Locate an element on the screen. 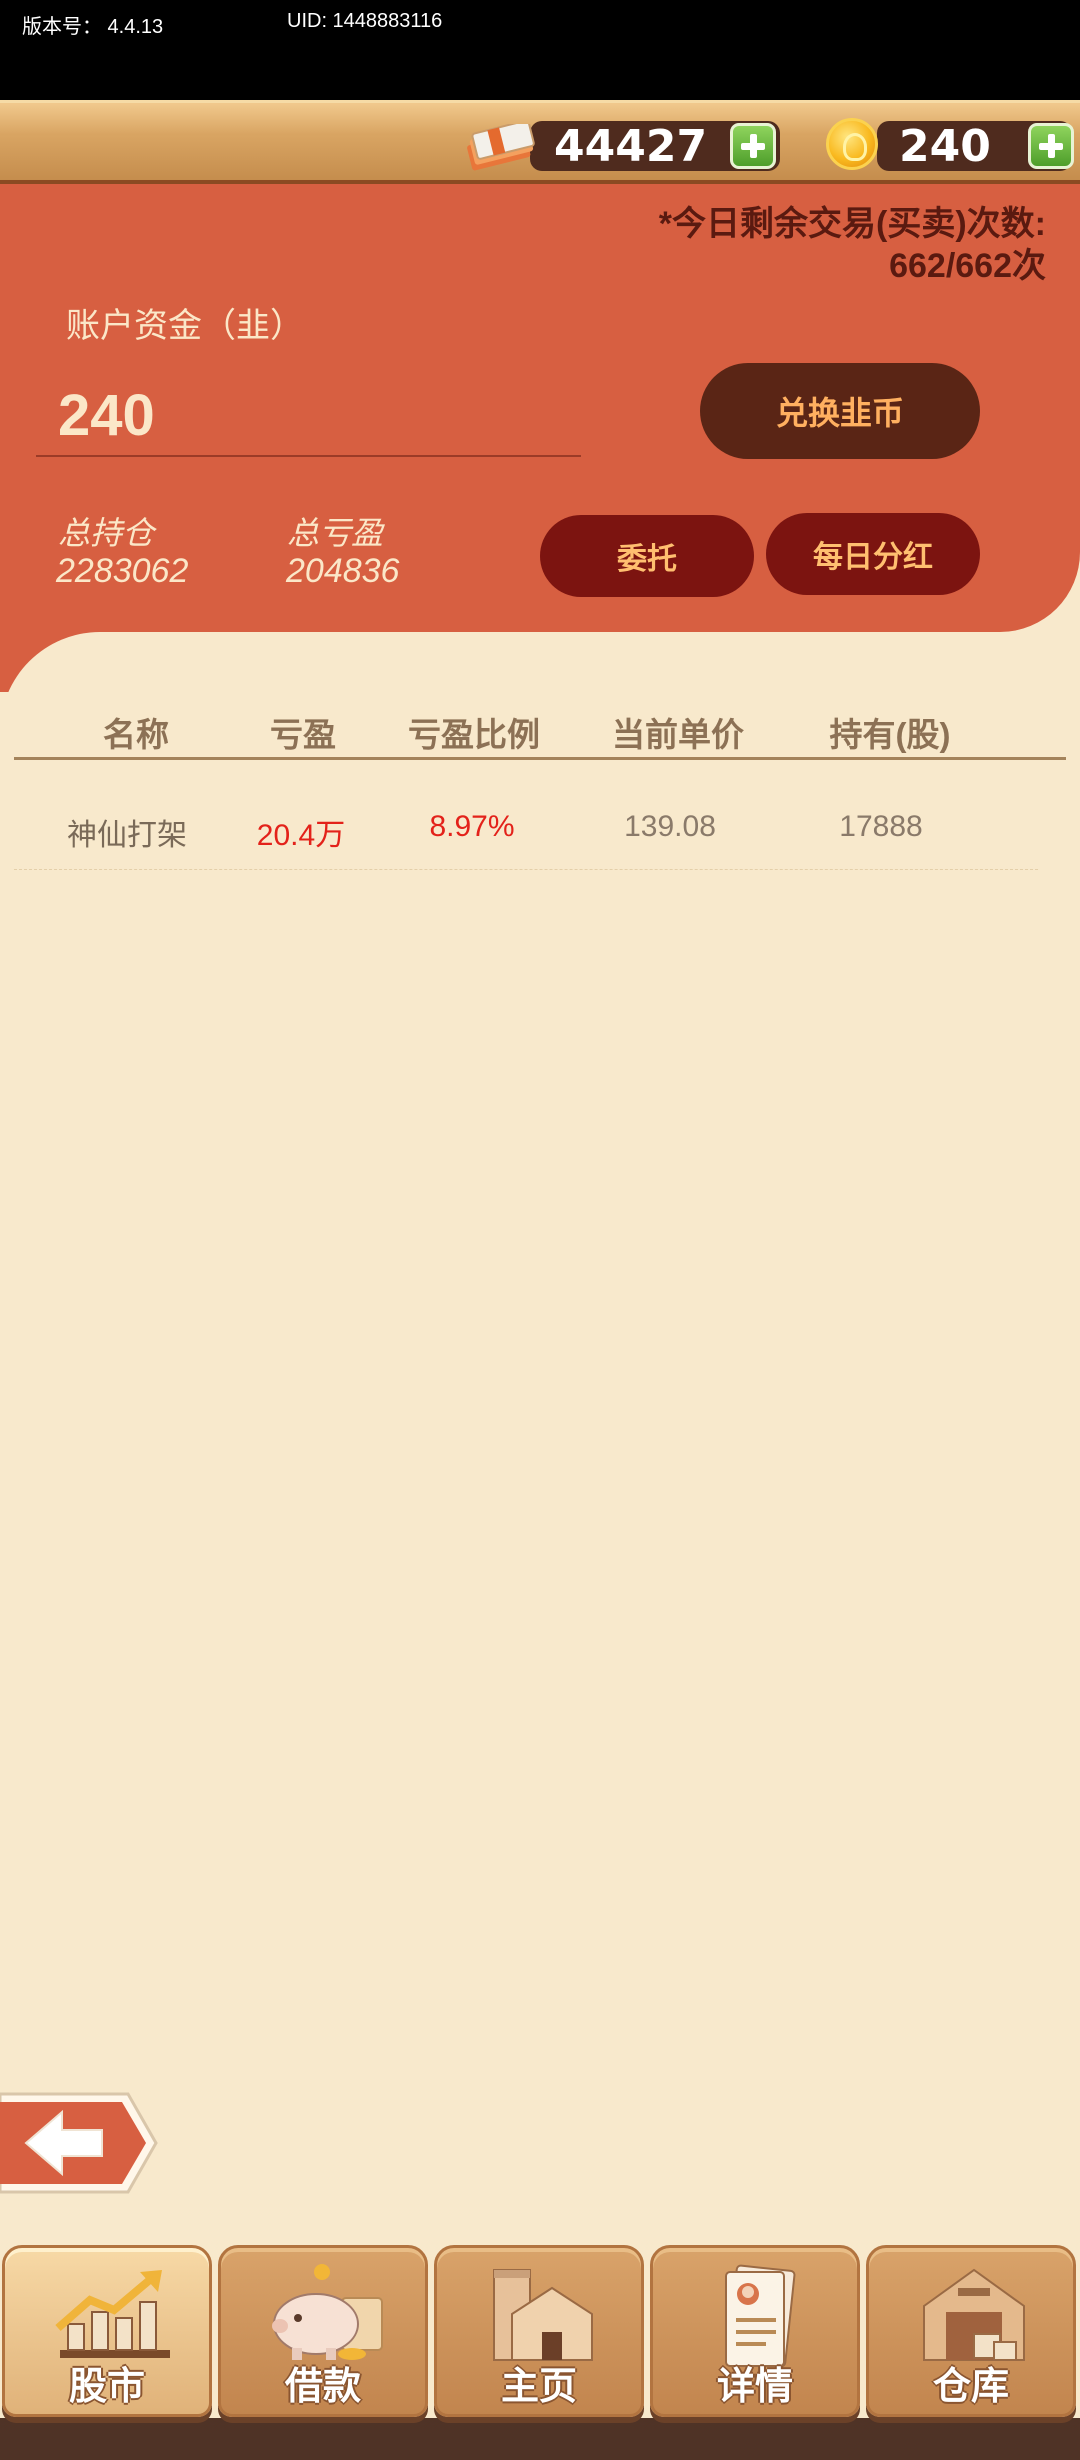 Image resolution: width=1080 pixels, height=2460 pixels. nav-label-loan: 借款 is located at coordinates (322, 2387).